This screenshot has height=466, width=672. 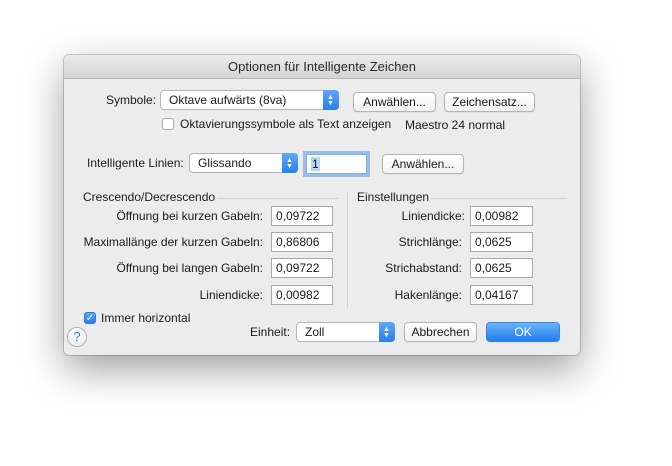 I want to click on immer-horizontal-label: Immer horizontal, so click(x=146, y=318).